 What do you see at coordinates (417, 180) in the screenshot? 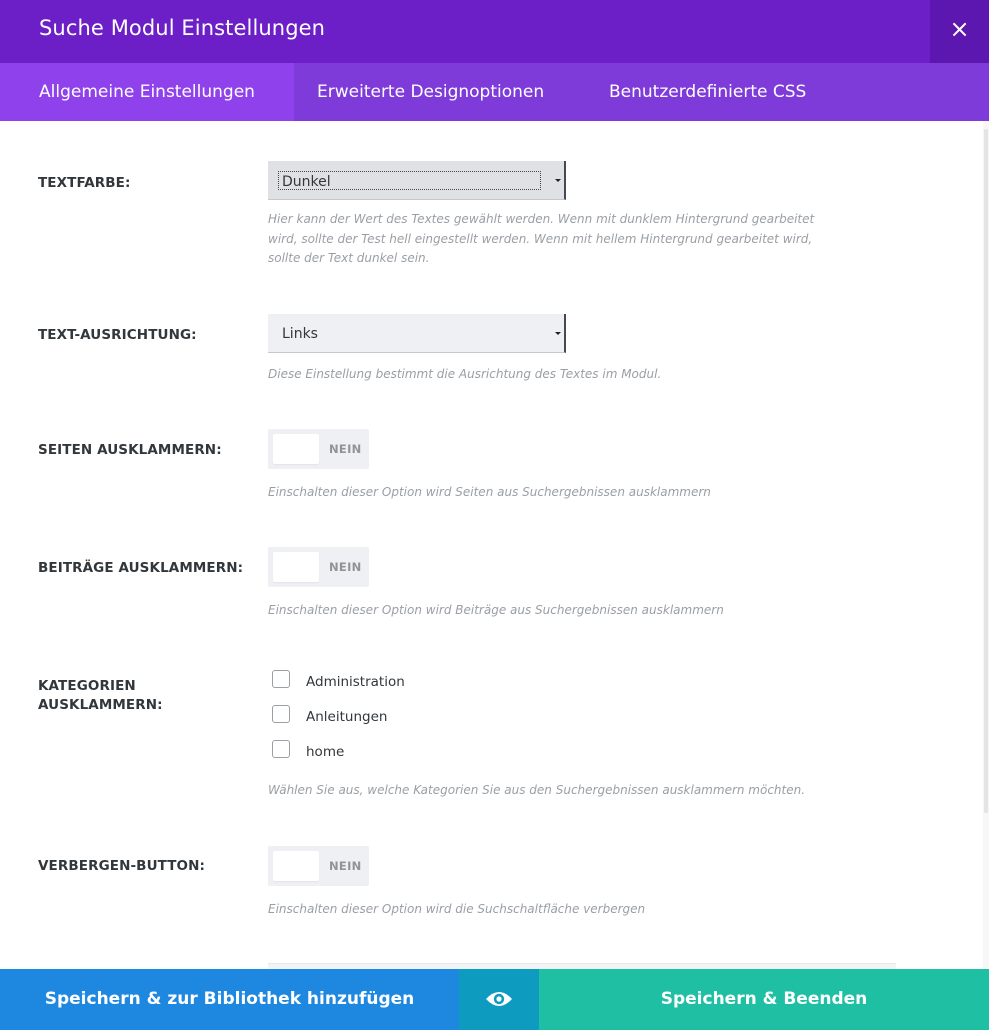
I see `textfarbe-select: Dunkel` at bounding box center [417, 180].